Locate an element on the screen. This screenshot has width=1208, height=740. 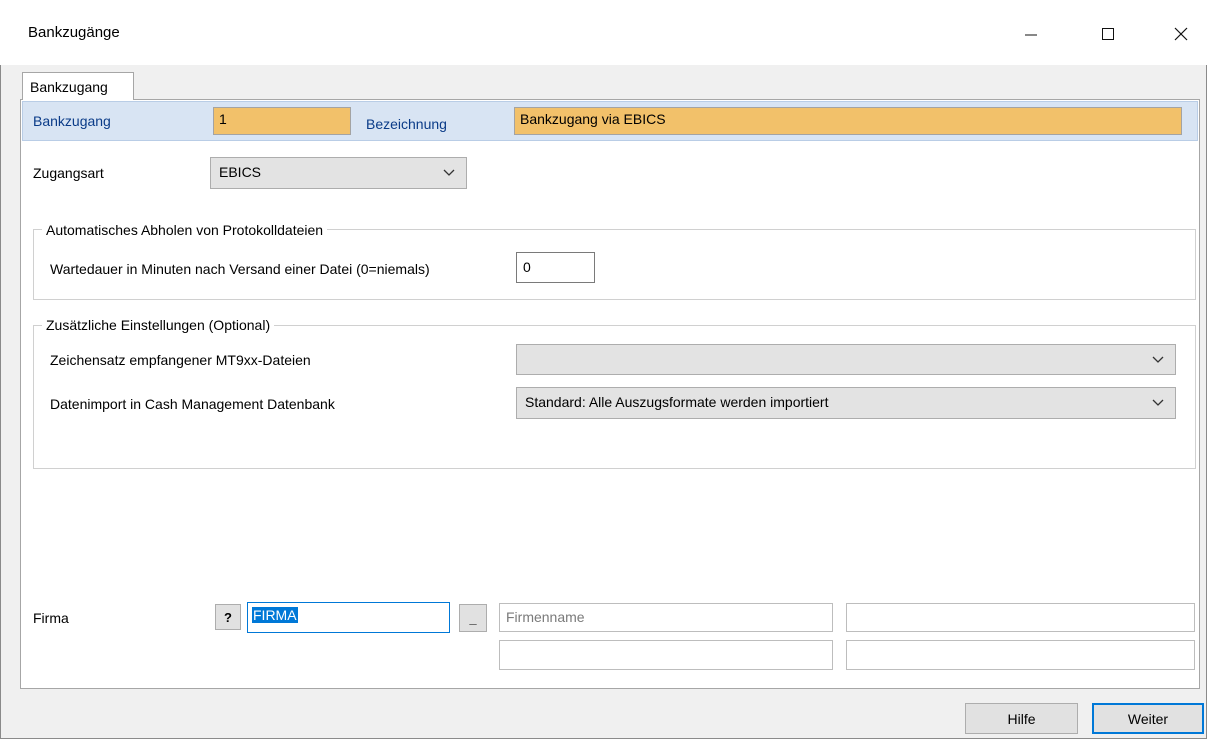
bezeichnung-input: Bankzugang via EBICS is located at coordinates (848, 121).